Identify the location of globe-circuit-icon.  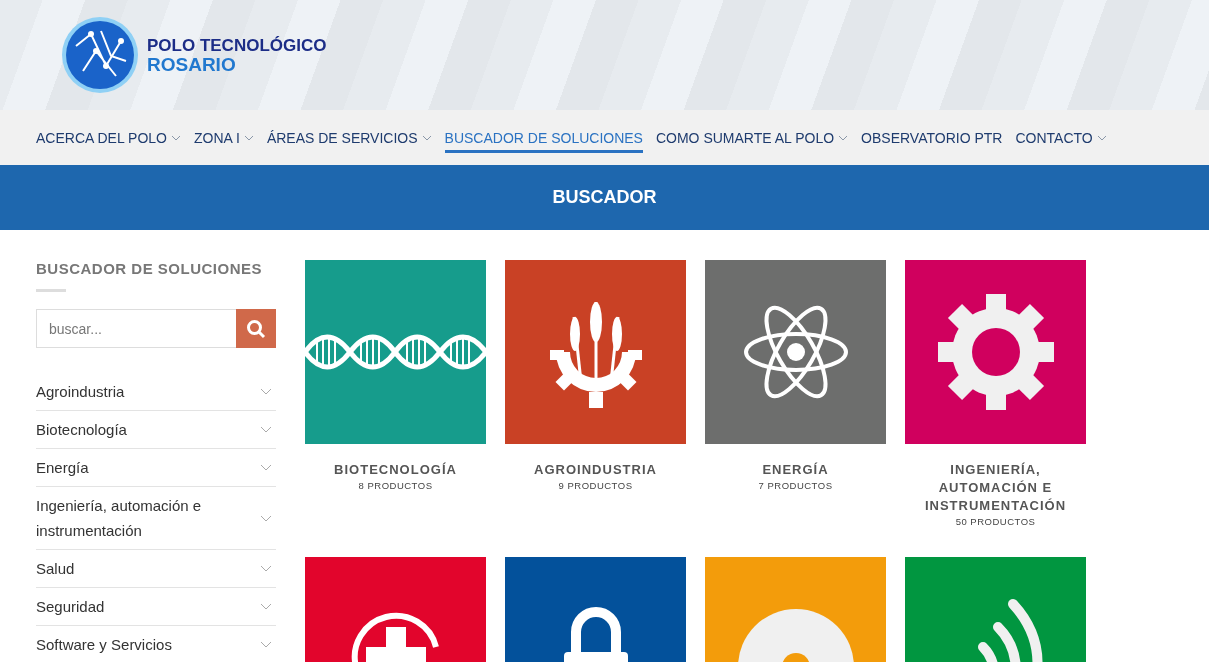
(100, 55).